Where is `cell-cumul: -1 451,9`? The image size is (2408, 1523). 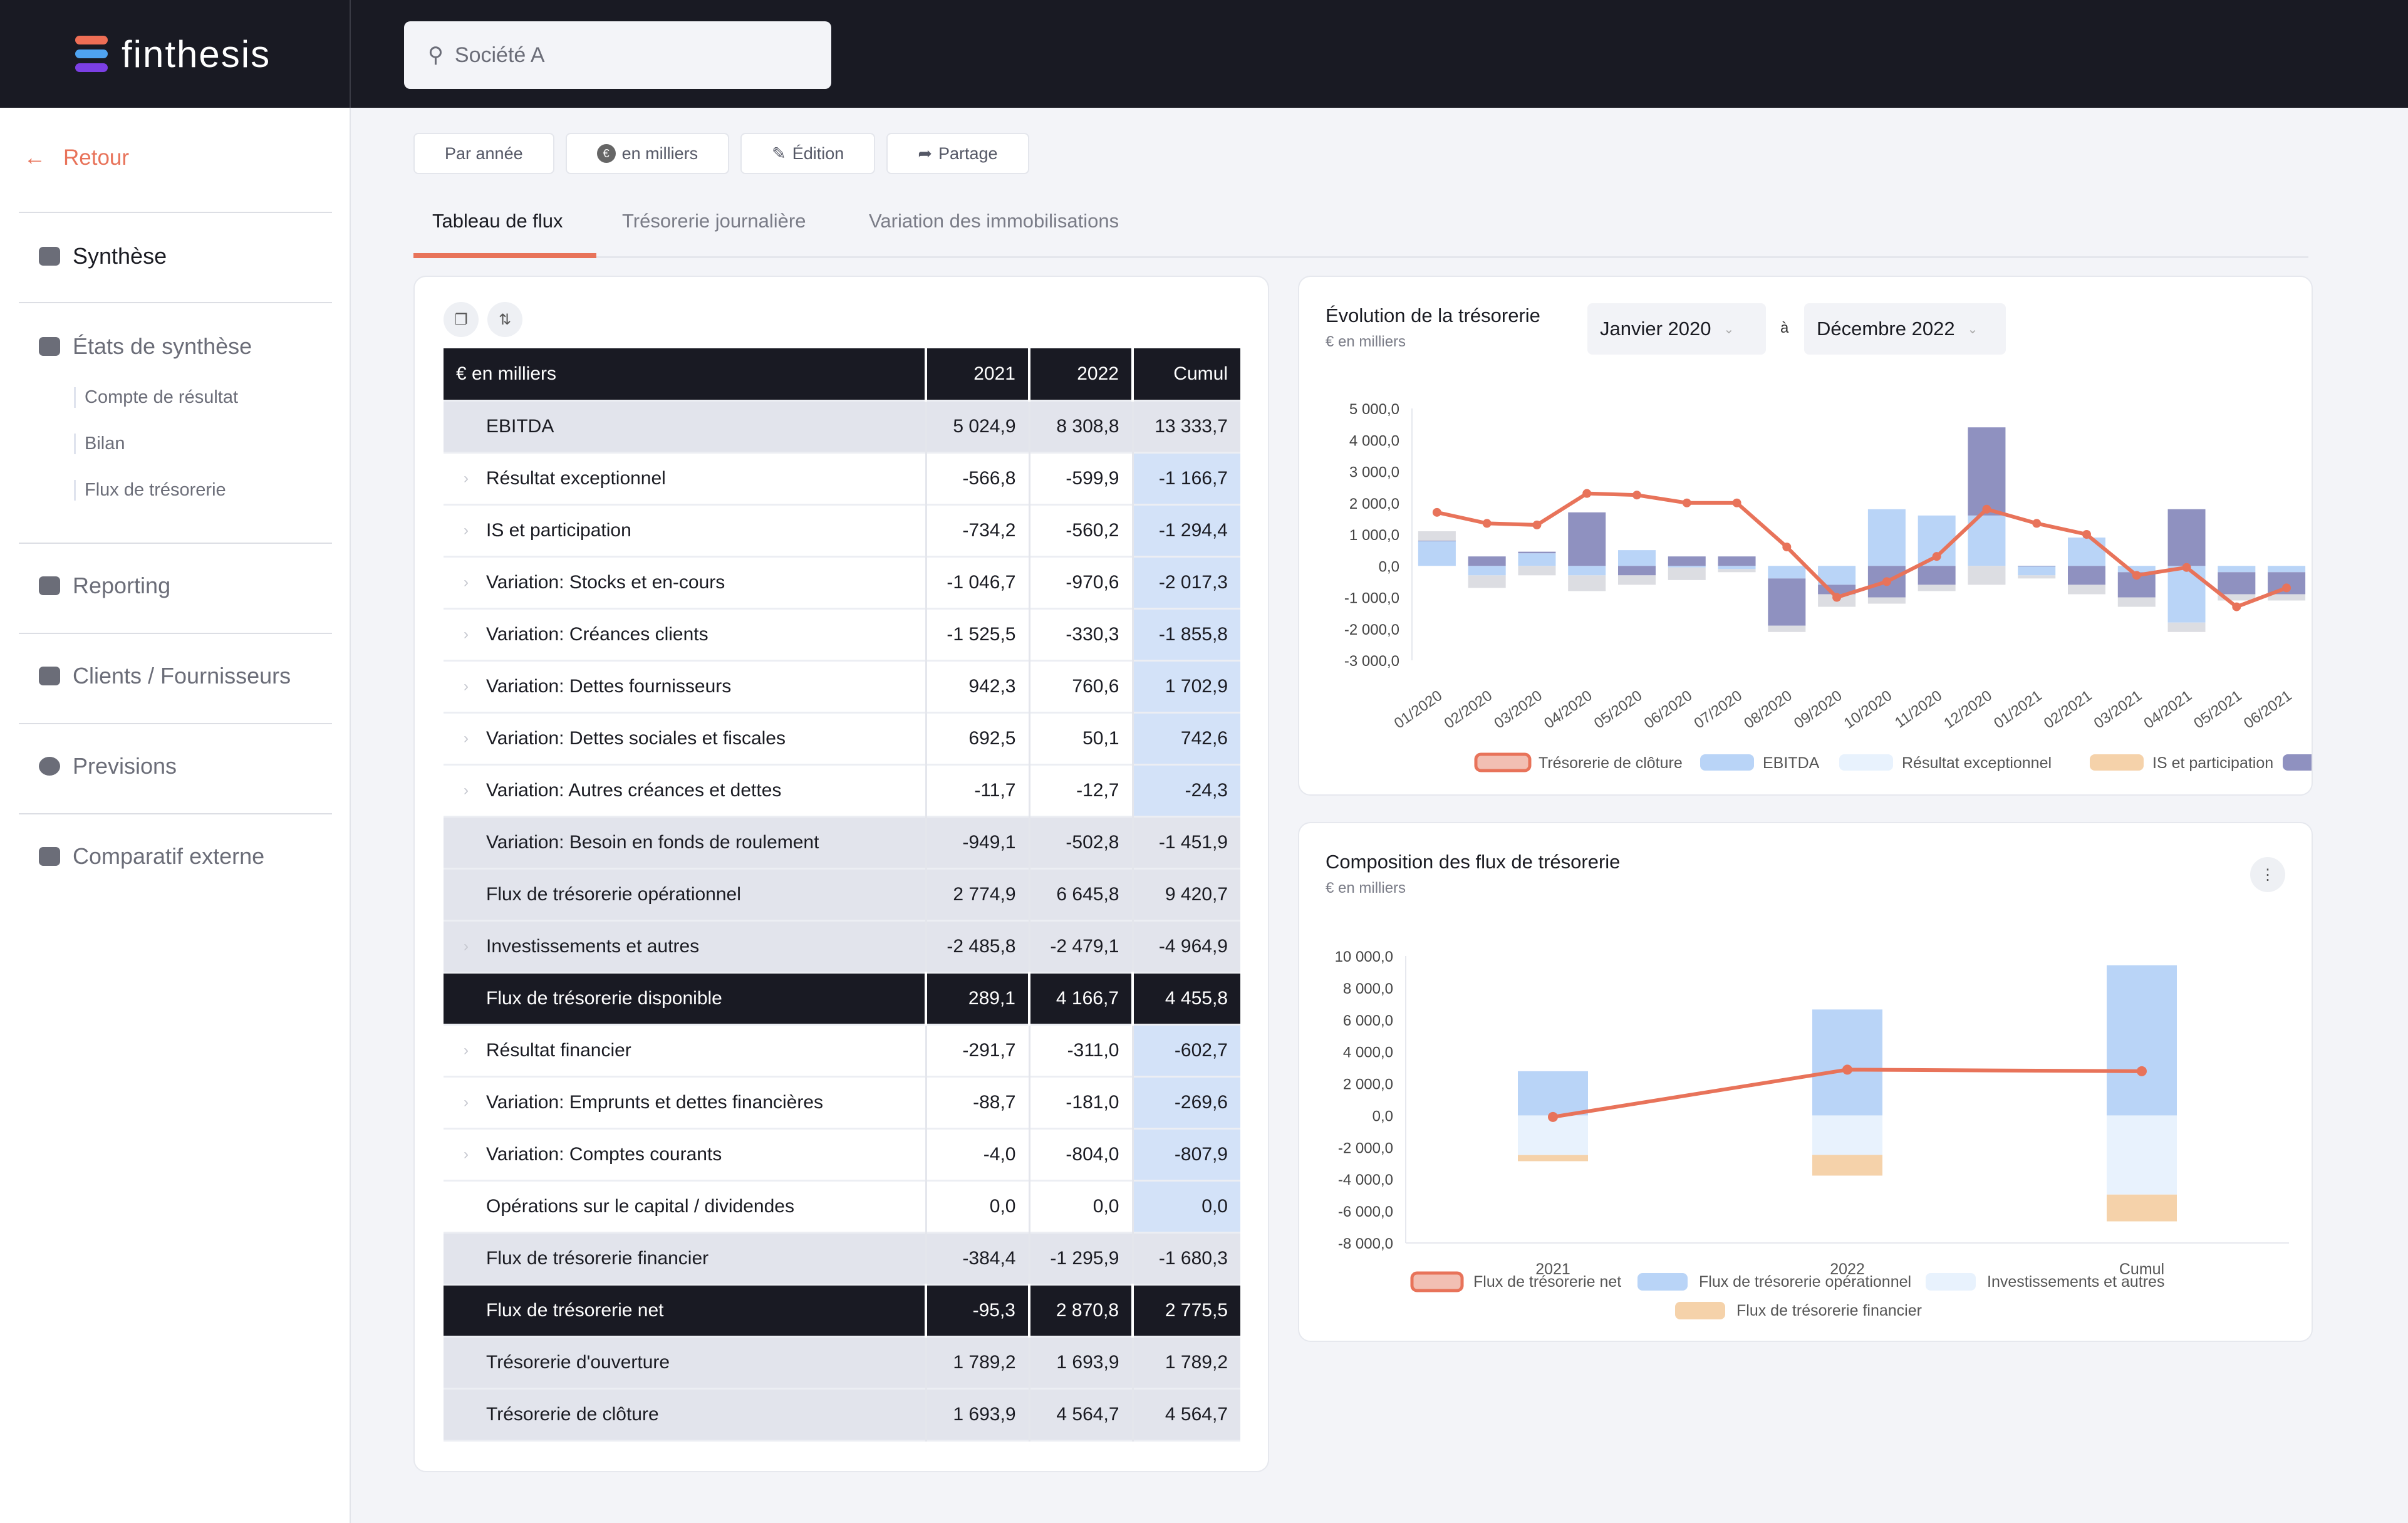
cell-cumul: -1 451,9 is located at coordinates (1186, 842).